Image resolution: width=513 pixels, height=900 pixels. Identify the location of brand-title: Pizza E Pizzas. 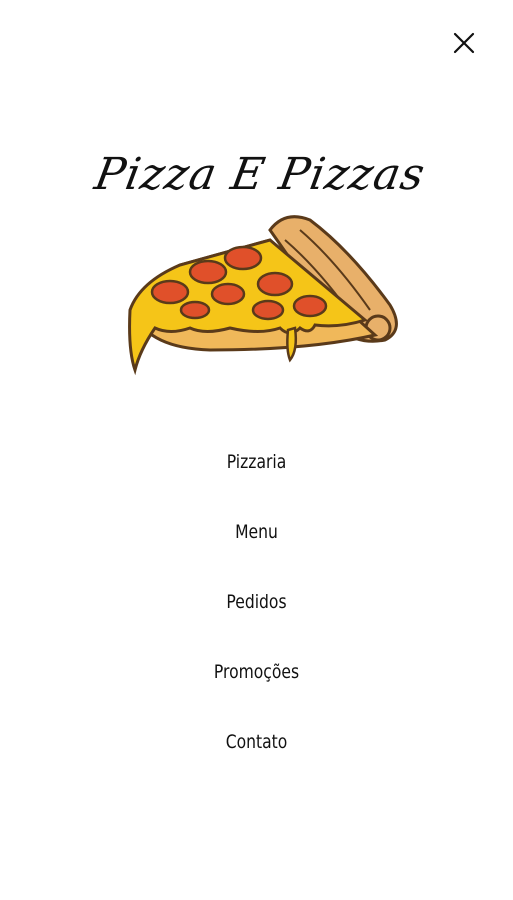
(260, 174).